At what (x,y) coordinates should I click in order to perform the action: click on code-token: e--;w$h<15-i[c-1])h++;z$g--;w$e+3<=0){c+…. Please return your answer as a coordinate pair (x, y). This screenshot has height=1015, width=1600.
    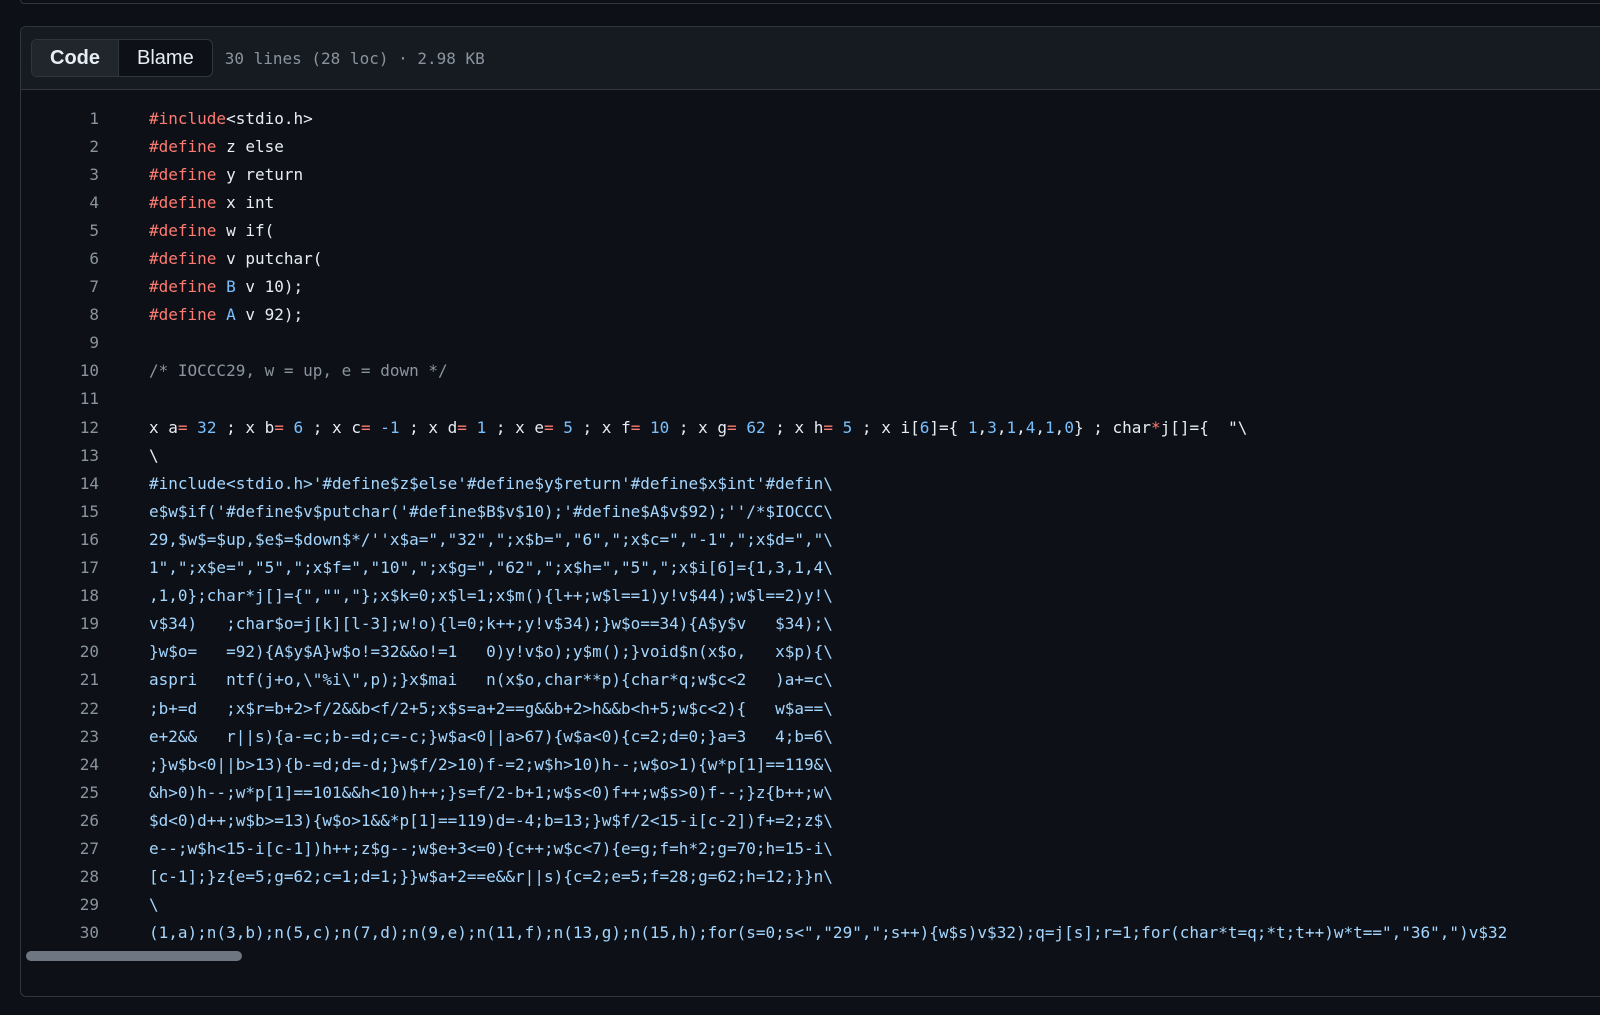
    Looking at the image, I should click on (491, 848).